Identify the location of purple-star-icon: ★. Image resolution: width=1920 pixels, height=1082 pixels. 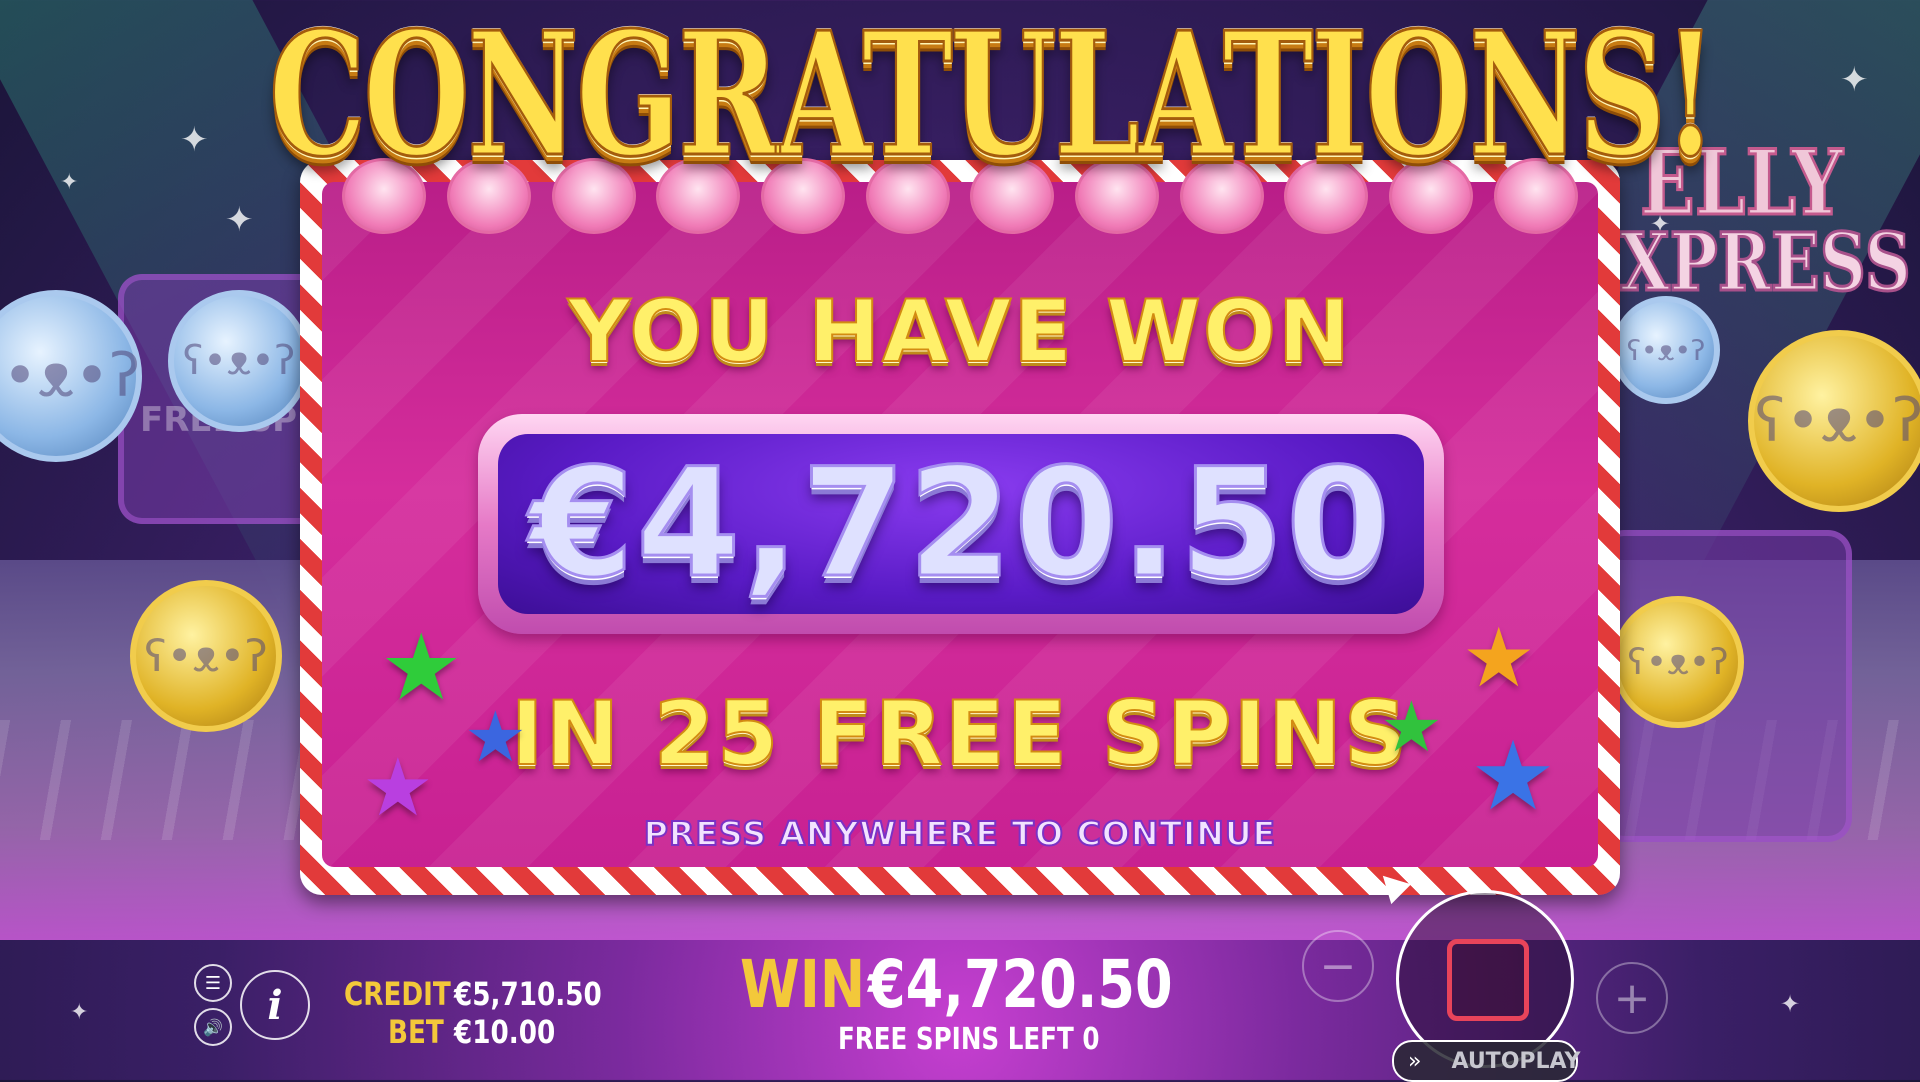
(398, 787).